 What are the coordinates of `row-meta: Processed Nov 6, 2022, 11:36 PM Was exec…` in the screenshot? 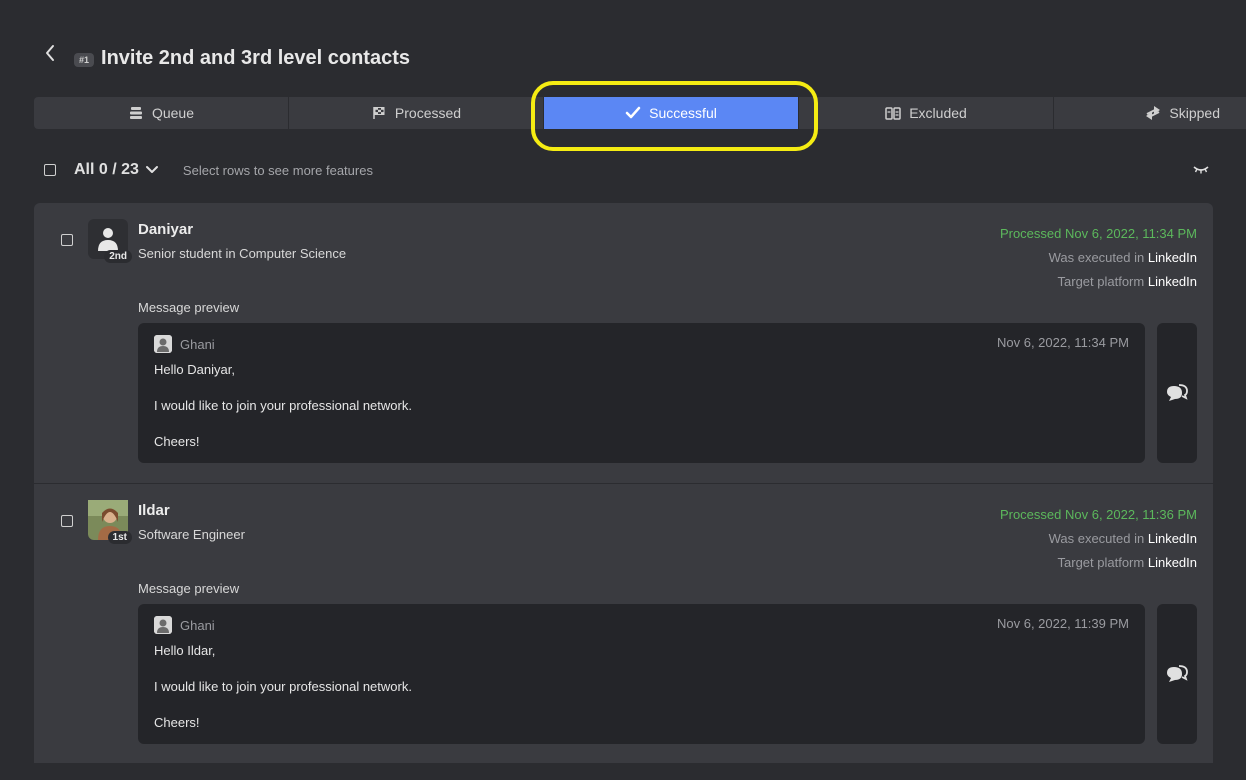 It's located at (1098, 539).